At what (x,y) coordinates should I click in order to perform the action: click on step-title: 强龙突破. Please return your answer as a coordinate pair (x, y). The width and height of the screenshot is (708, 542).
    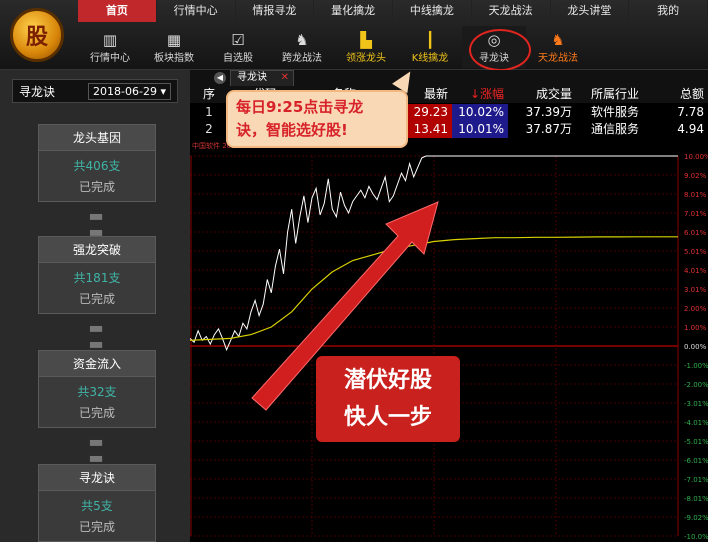
    Looking at the image, I should click on (97, 250).